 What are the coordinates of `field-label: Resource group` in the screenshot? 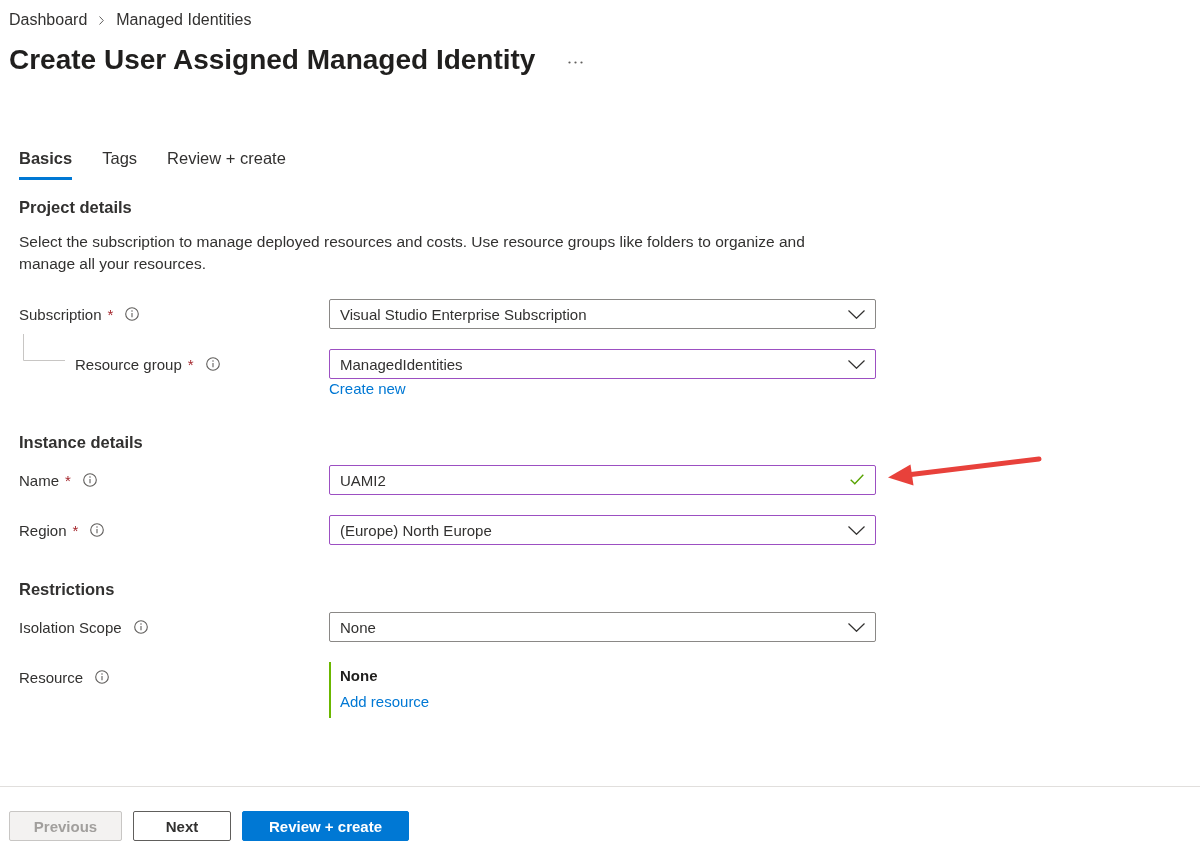 It's located at (128, 364).